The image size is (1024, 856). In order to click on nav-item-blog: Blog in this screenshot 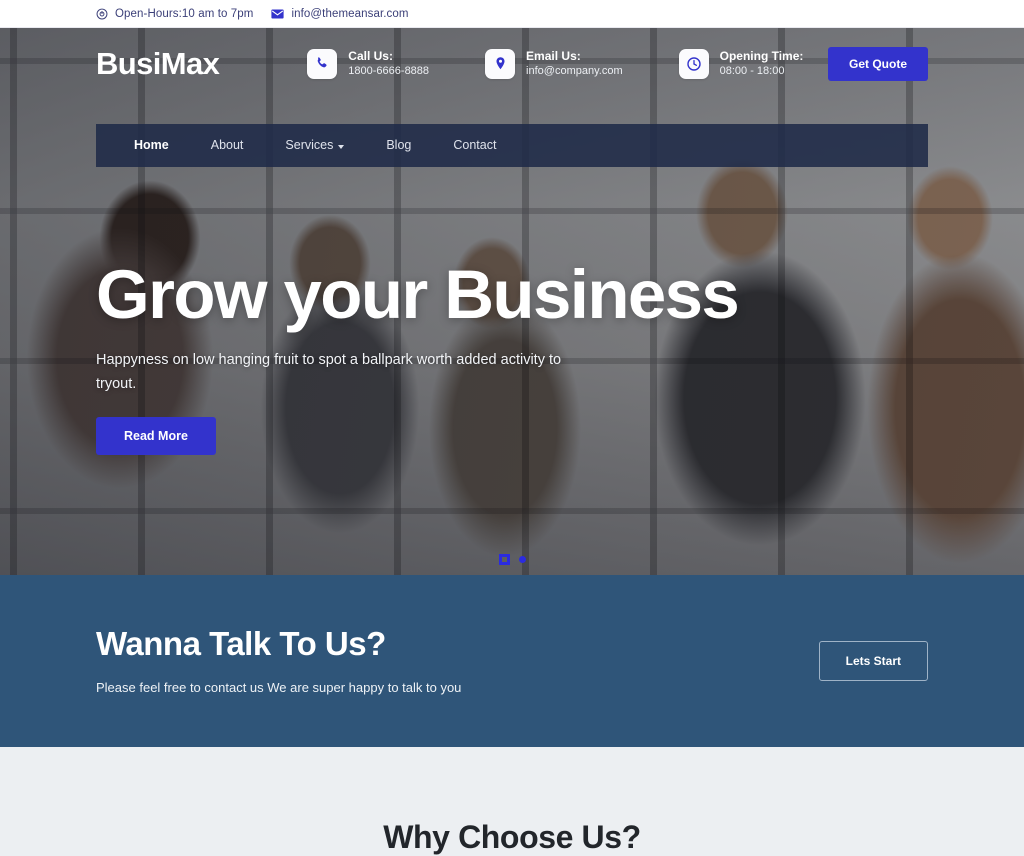, I will do `click(398, 145)`.